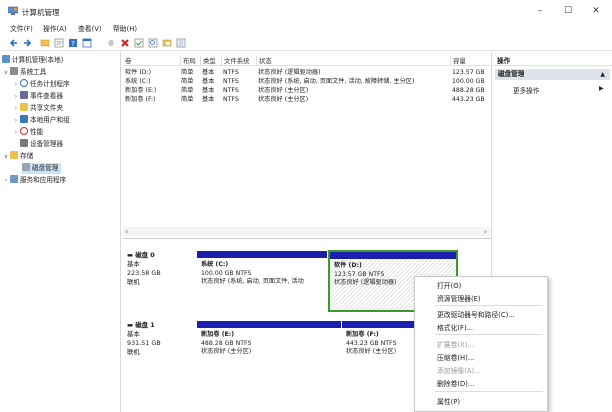  What do you see at coordinates (37, 108) in the screenshot?
I see `tree-item-shared-folders: › 共享文件夹` at bounding box center [37, 108].